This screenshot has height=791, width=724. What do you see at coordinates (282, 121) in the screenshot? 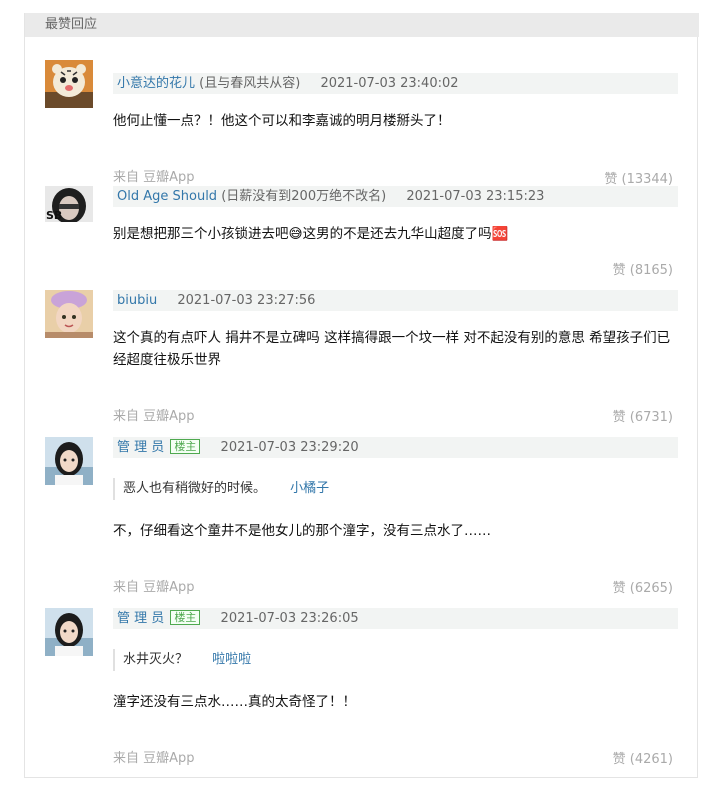
I see `comment-text: 他何止懂一点？！他这个可以和李嘉诚的明月楼掰头了！` at bounding box center [282, 121].